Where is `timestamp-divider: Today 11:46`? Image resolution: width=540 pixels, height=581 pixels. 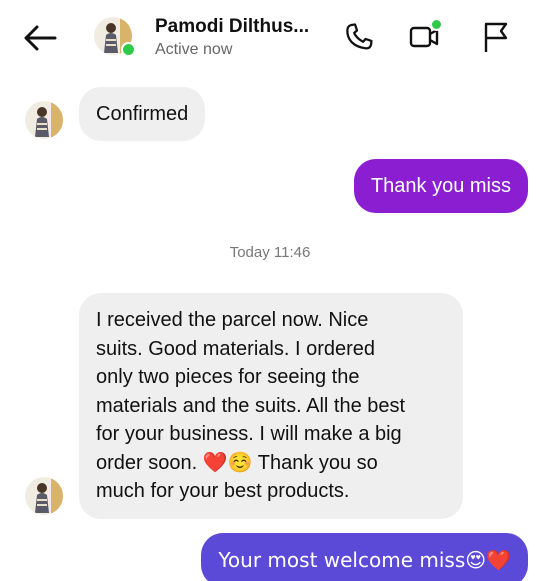 timestamp-divider: Today 11:46 is located at coordinates (270, 252).